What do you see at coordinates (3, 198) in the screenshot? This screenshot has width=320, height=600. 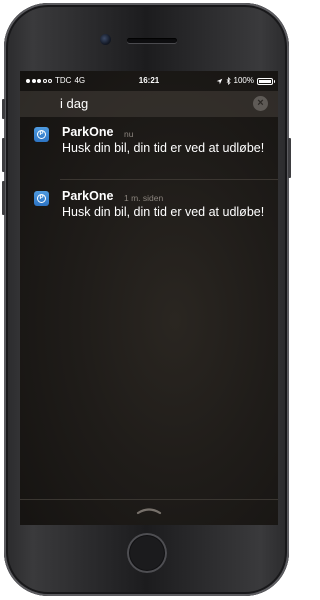 I see `volume-down-button` at bounding box center [3, 198].